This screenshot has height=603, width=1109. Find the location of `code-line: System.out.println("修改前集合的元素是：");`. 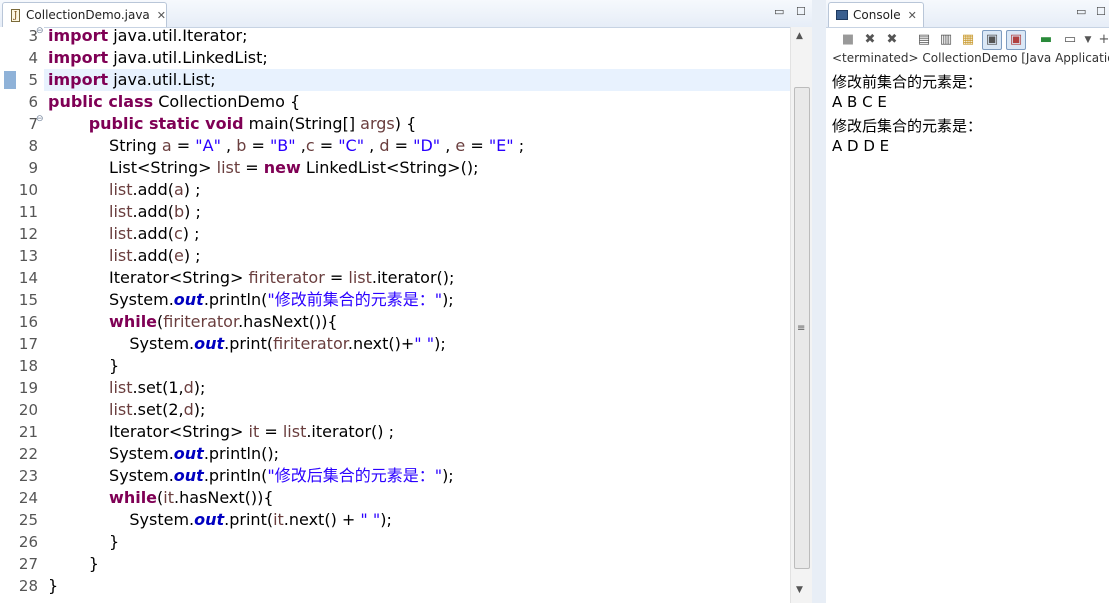

code-line: System.out.println("修改前集合的元素是："); is located at coordinates (251, 300).